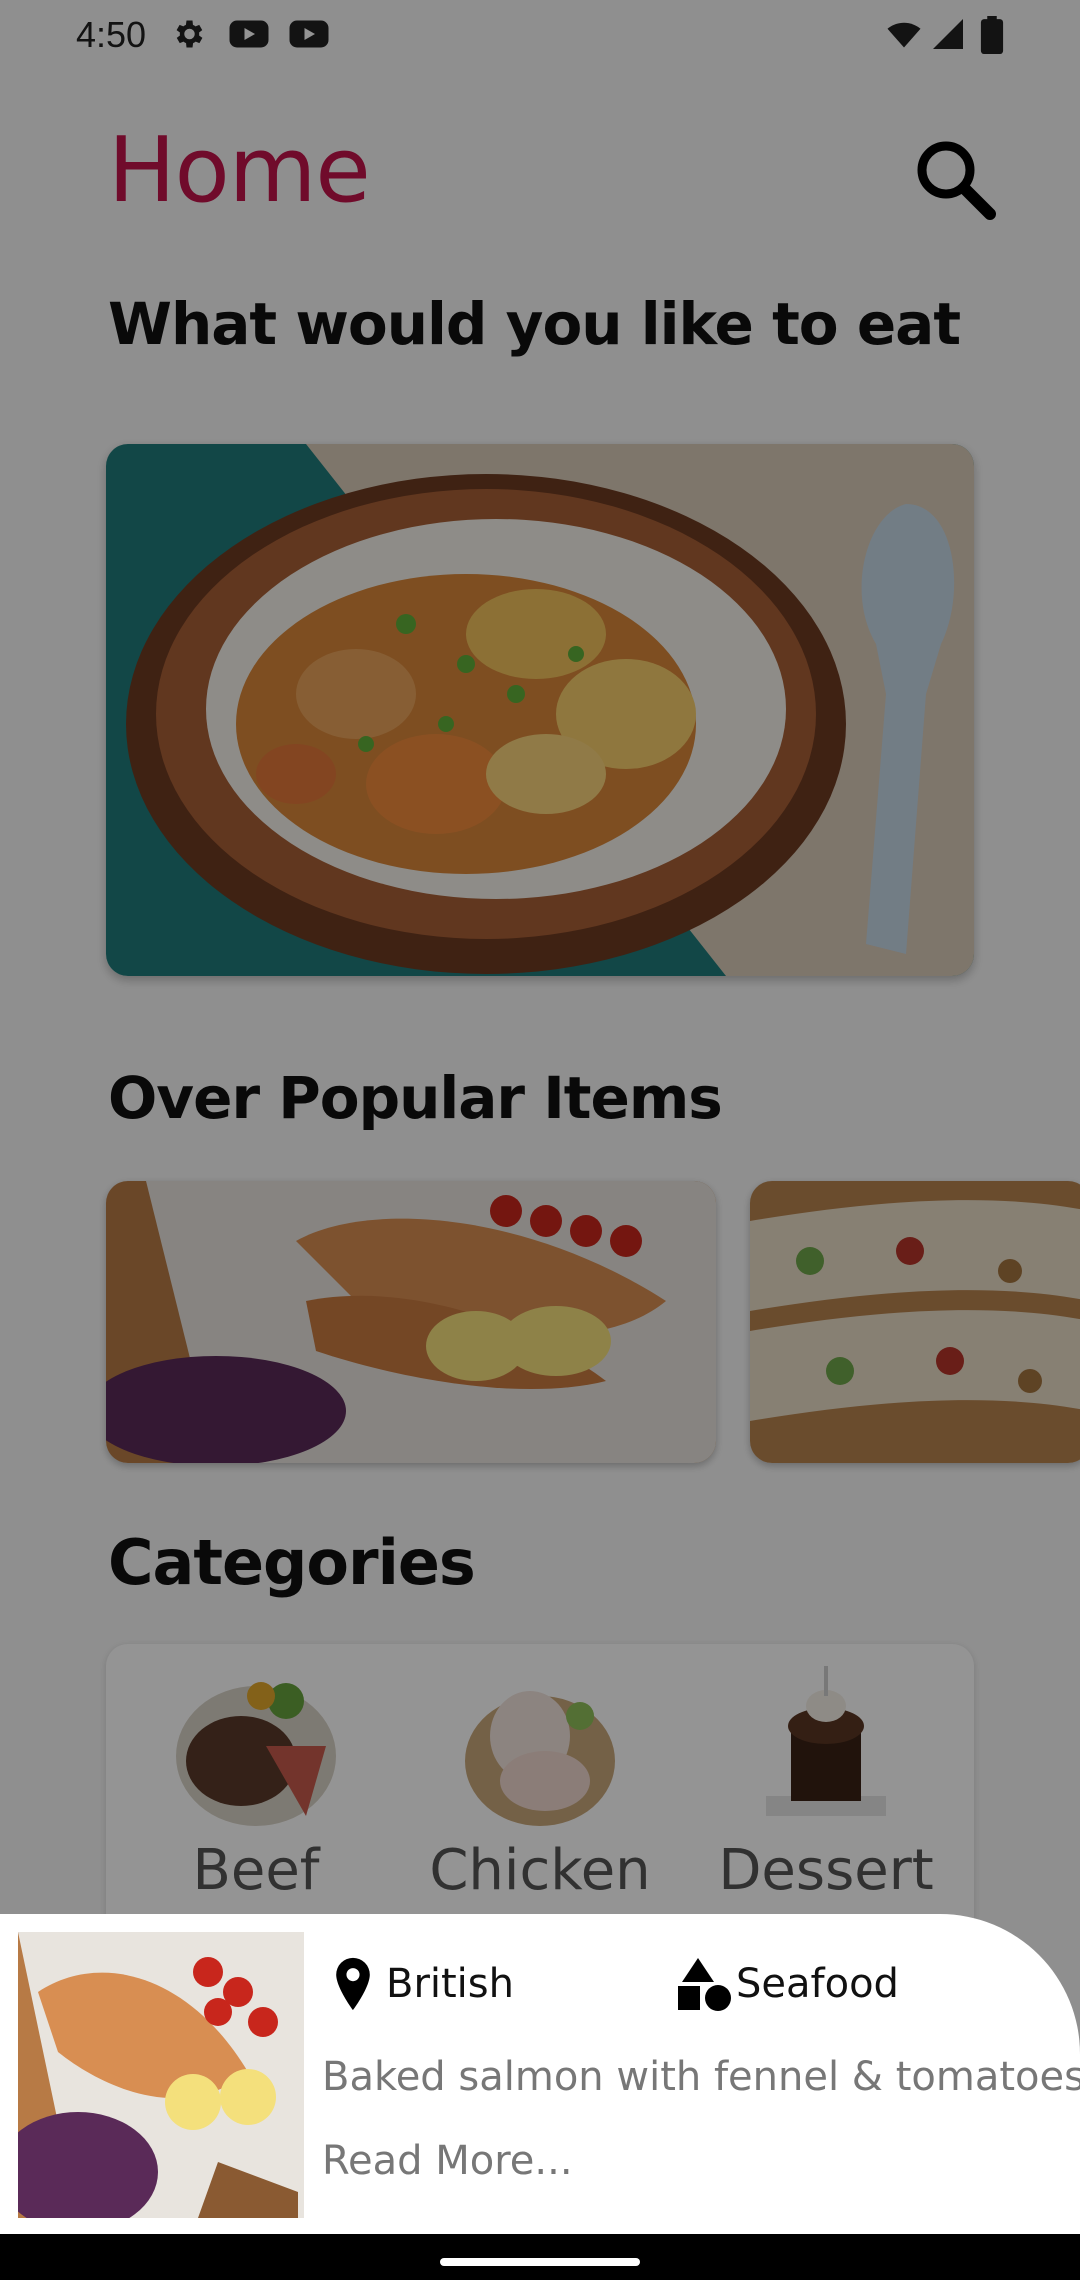  I want to click on home-gesture-handle, so click(540, 2262).